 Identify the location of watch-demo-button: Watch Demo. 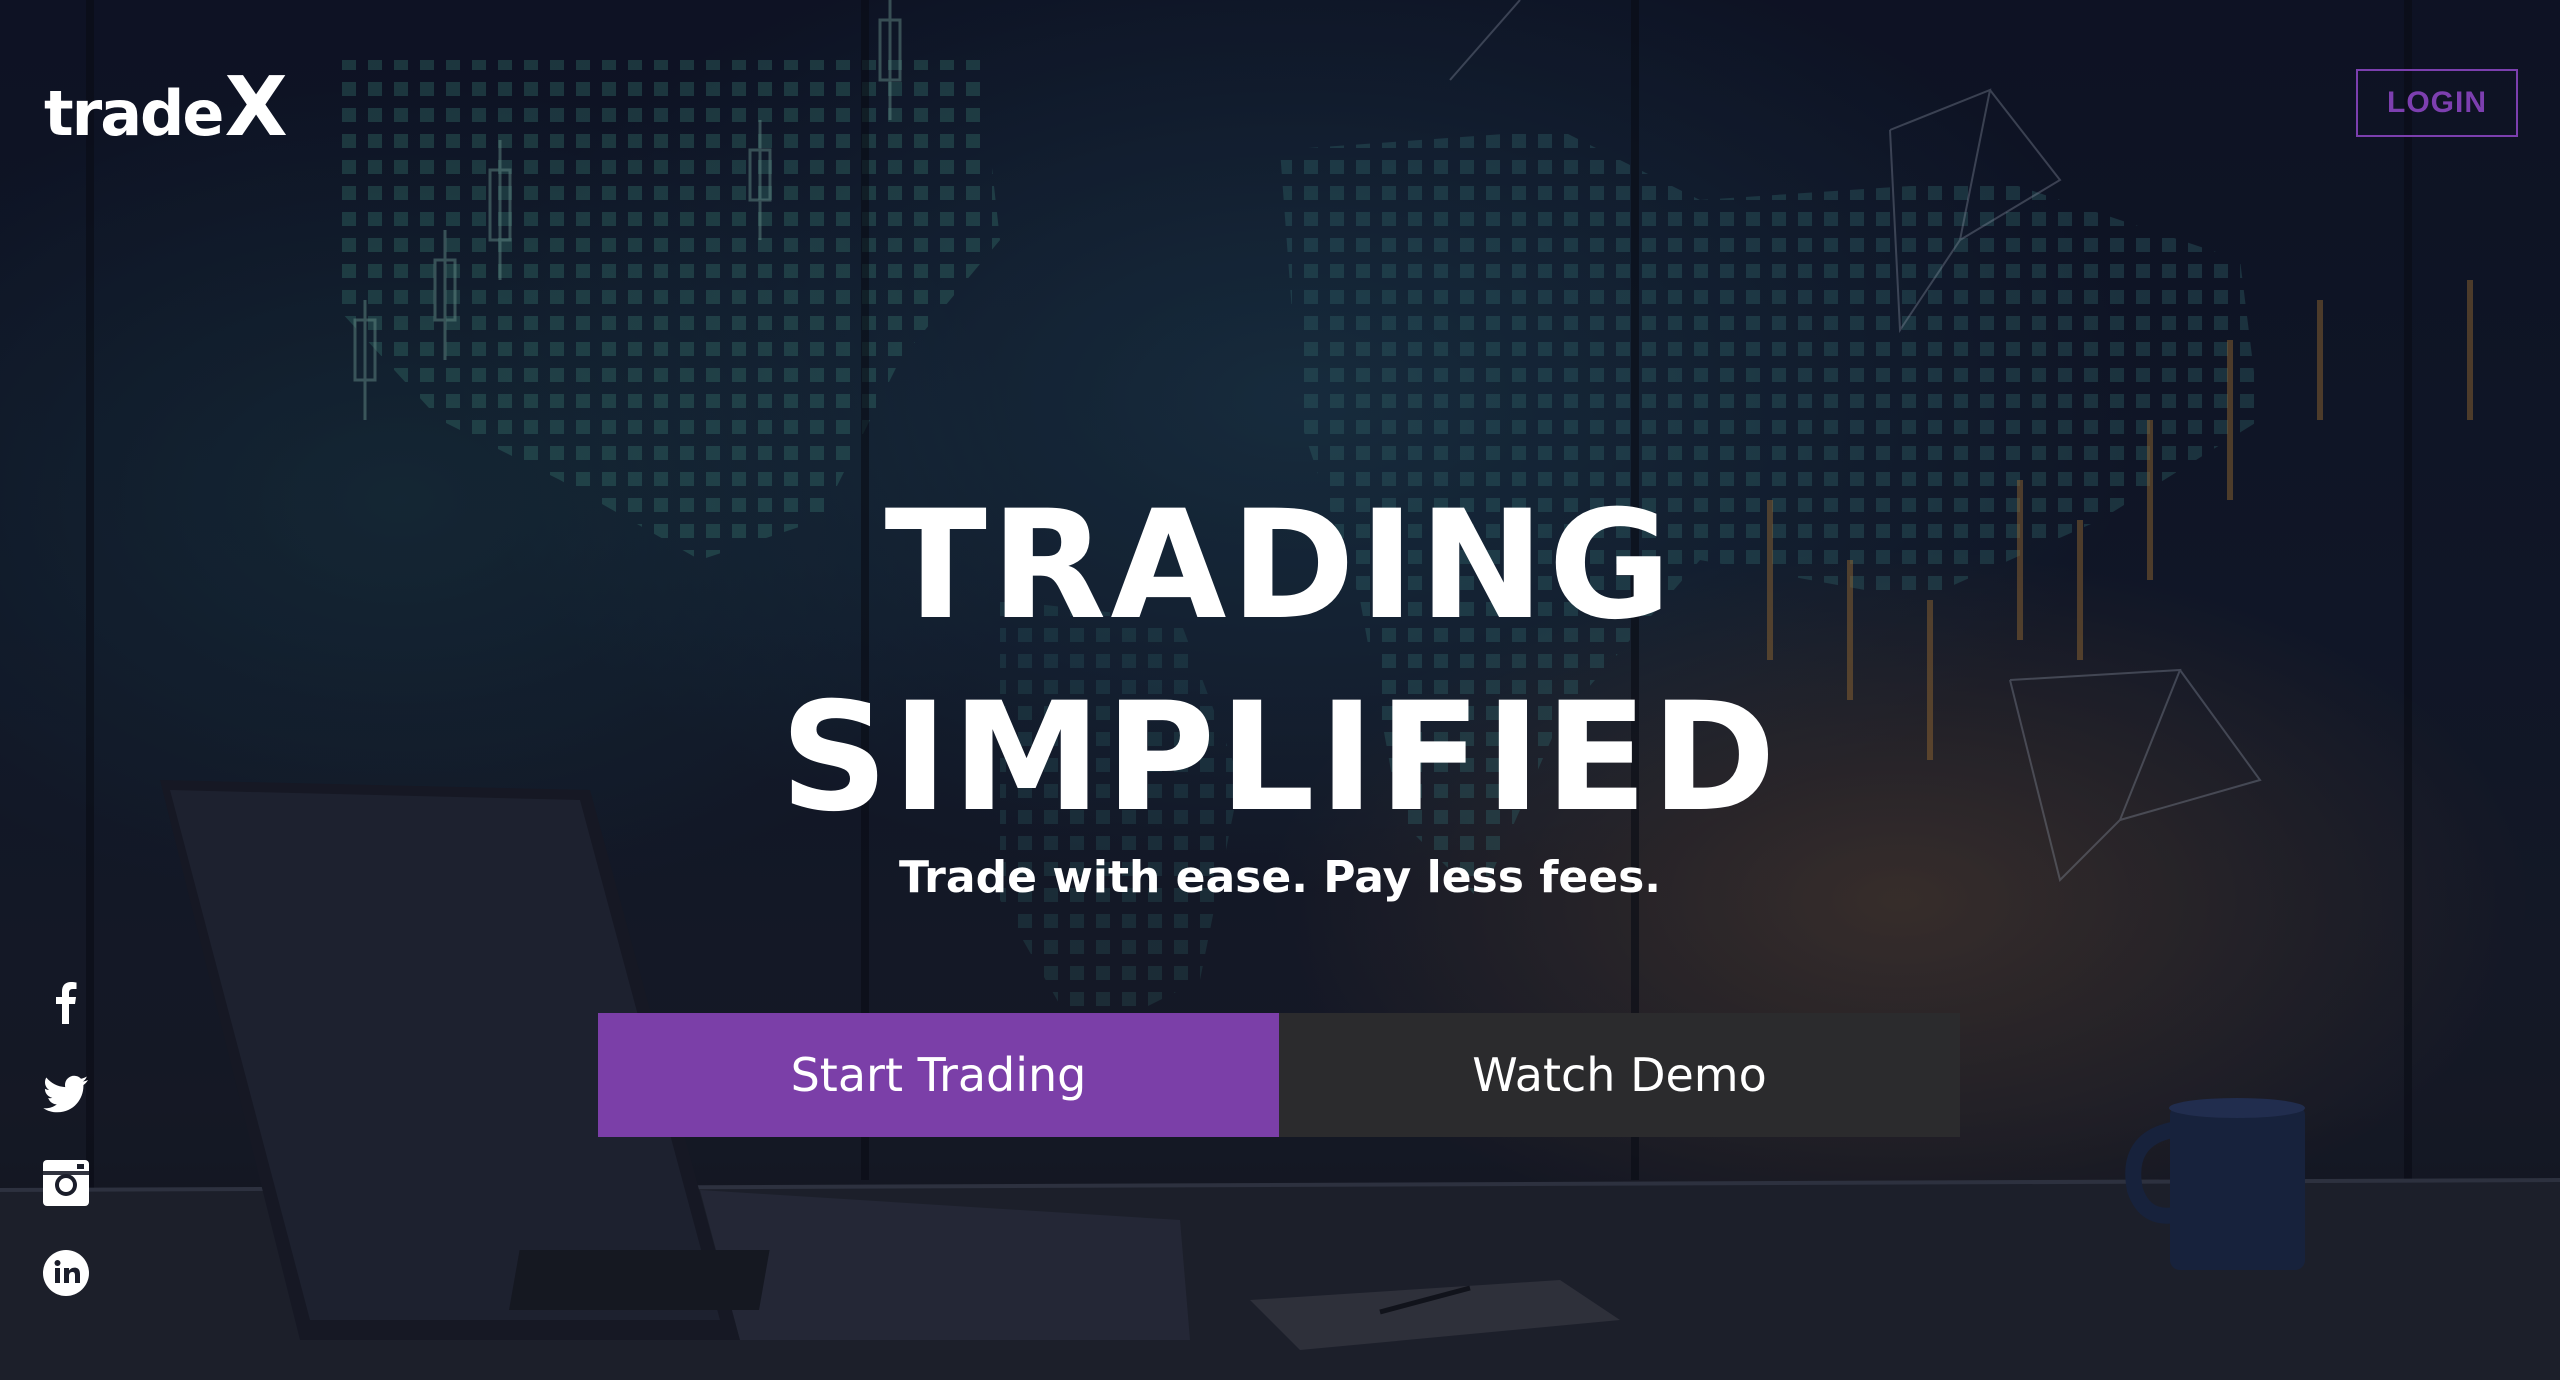
(1619, 1075).